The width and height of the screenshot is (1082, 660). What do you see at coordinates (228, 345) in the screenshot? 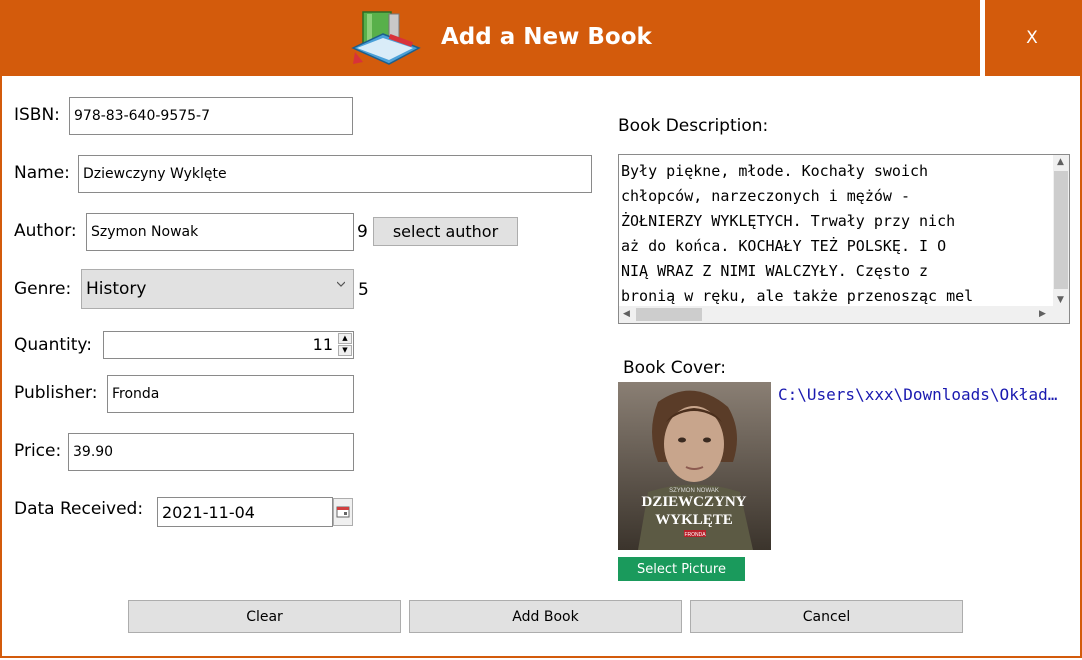
I see `quantity-stepper: 11 ▲ ▼` at bounding box center [228, 345].